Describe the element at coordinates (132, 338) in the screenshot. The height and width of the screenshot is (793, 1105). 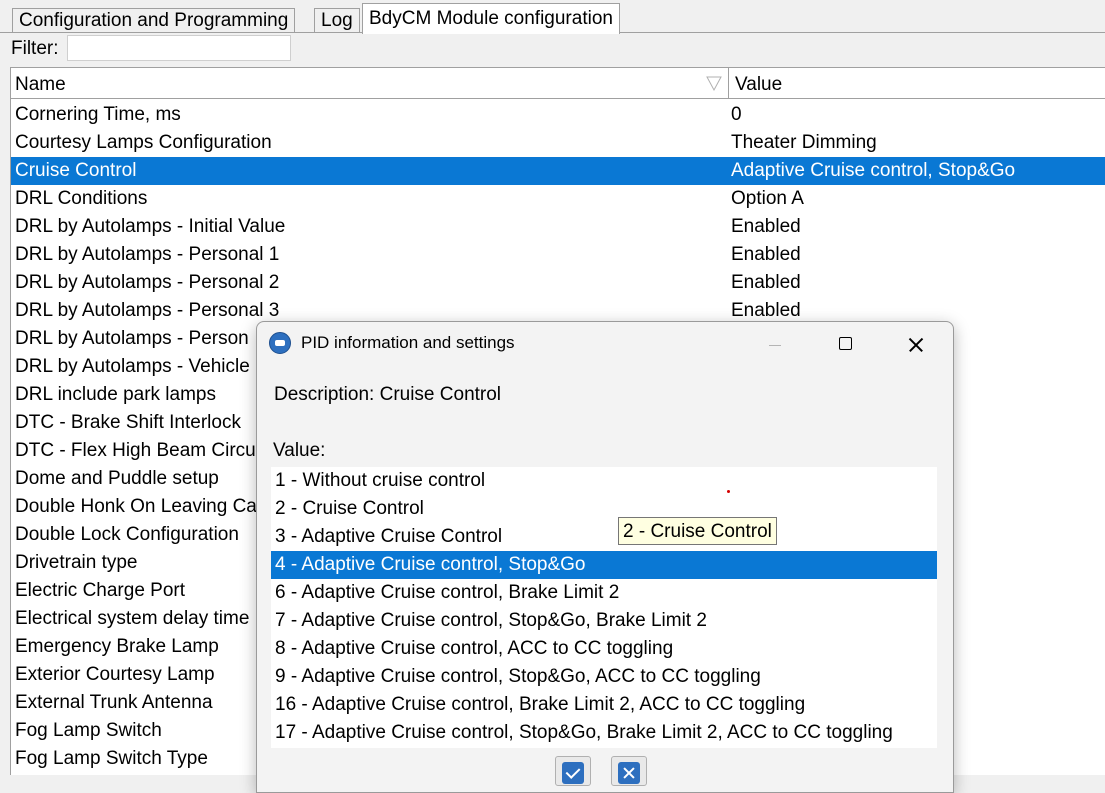
I see `row-name: DRL by Autolamps - Person` at that location.